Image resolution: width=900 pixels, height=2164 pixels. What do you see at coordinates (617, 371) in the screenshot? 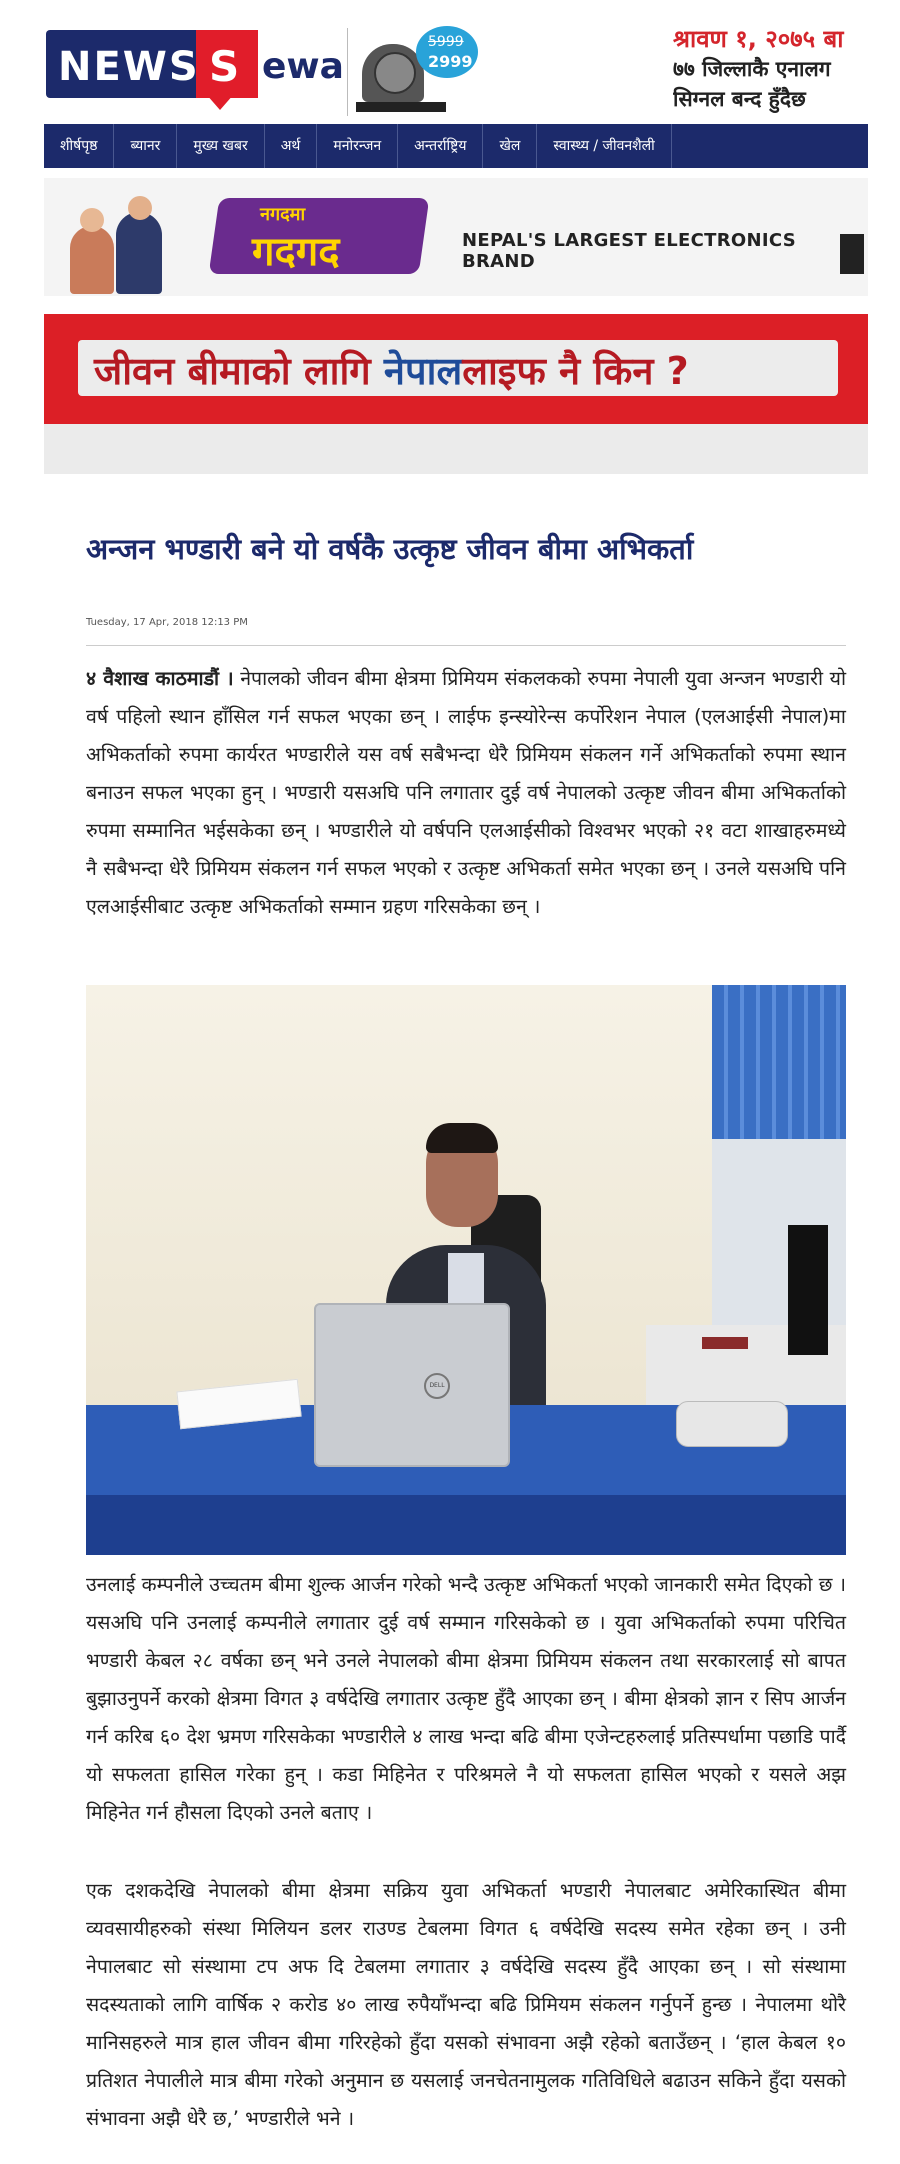
I see `ad2-part4: नै किन ?` at bounding box center [617, 371].